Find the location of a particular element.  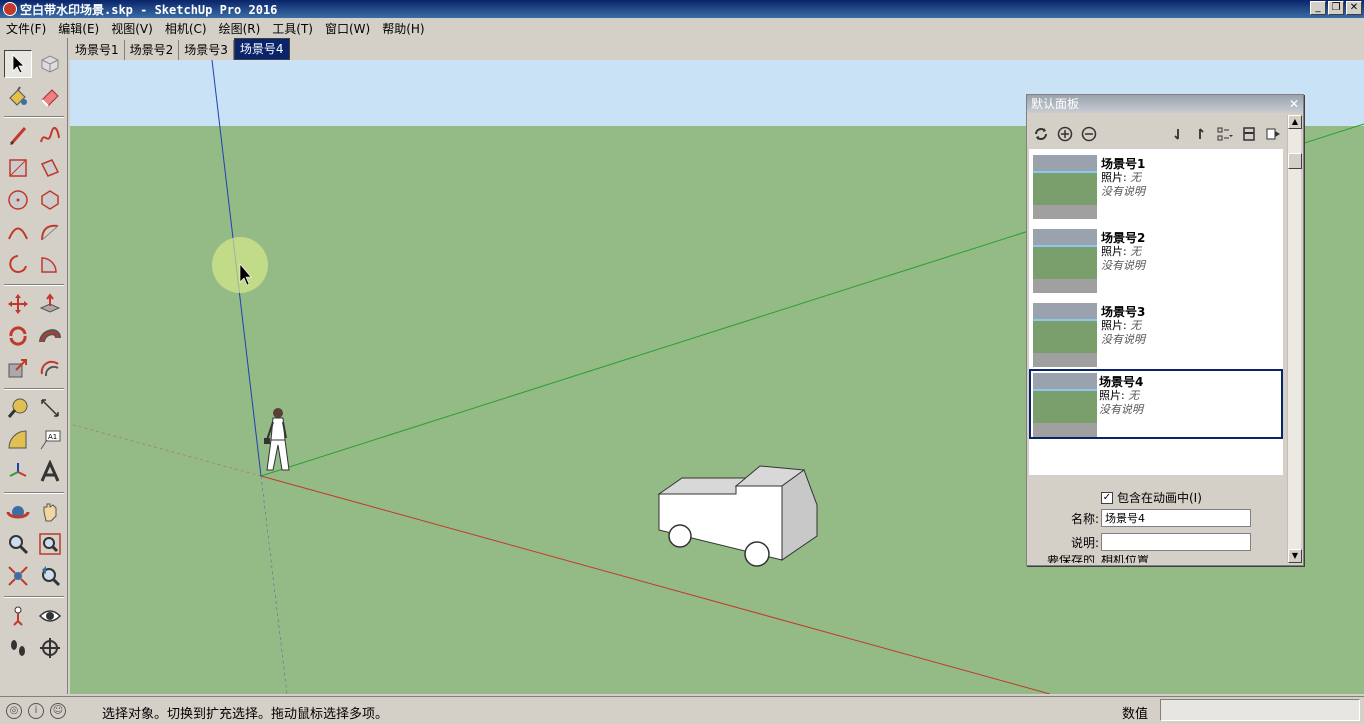

circle-tool-icon is located at coordinates (18, 200).